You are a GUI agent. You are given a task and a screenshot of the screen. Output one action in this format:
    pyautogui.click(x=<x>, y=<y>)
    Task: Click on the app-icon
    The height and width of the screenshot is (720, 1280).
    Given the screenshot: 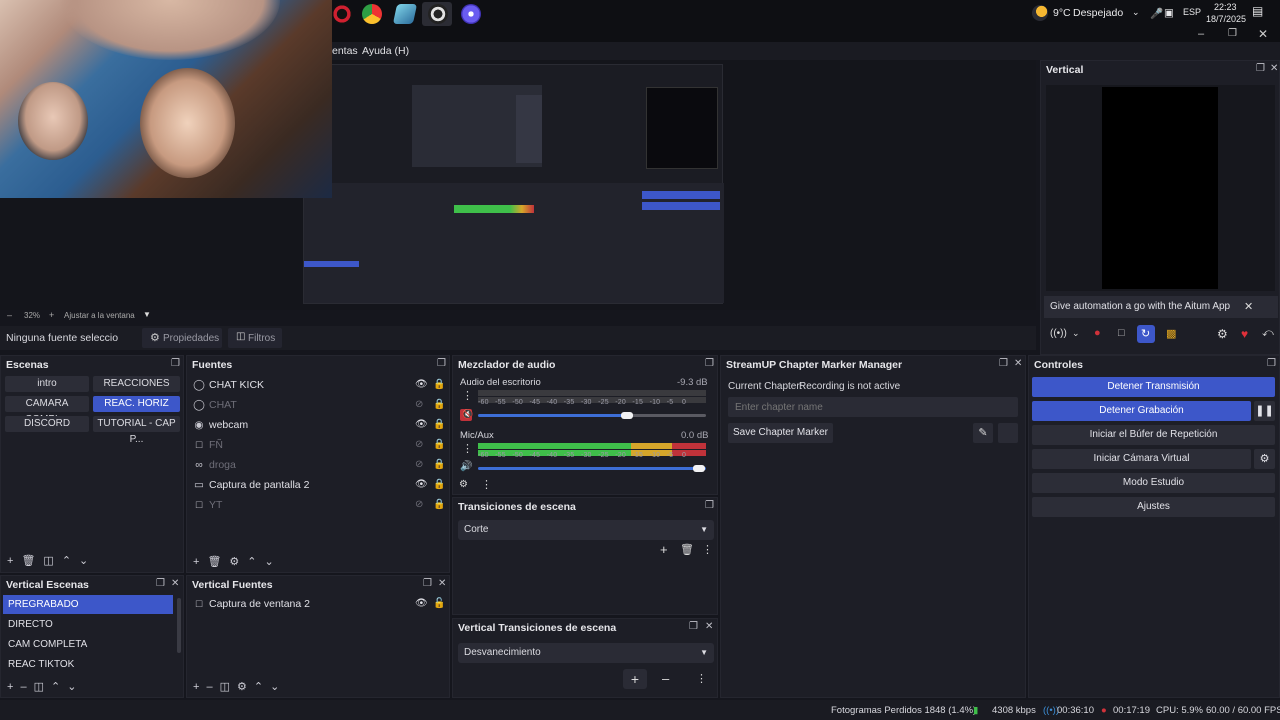 What is the action you would take?
    pyautogui.click(x=405, y=14)
    